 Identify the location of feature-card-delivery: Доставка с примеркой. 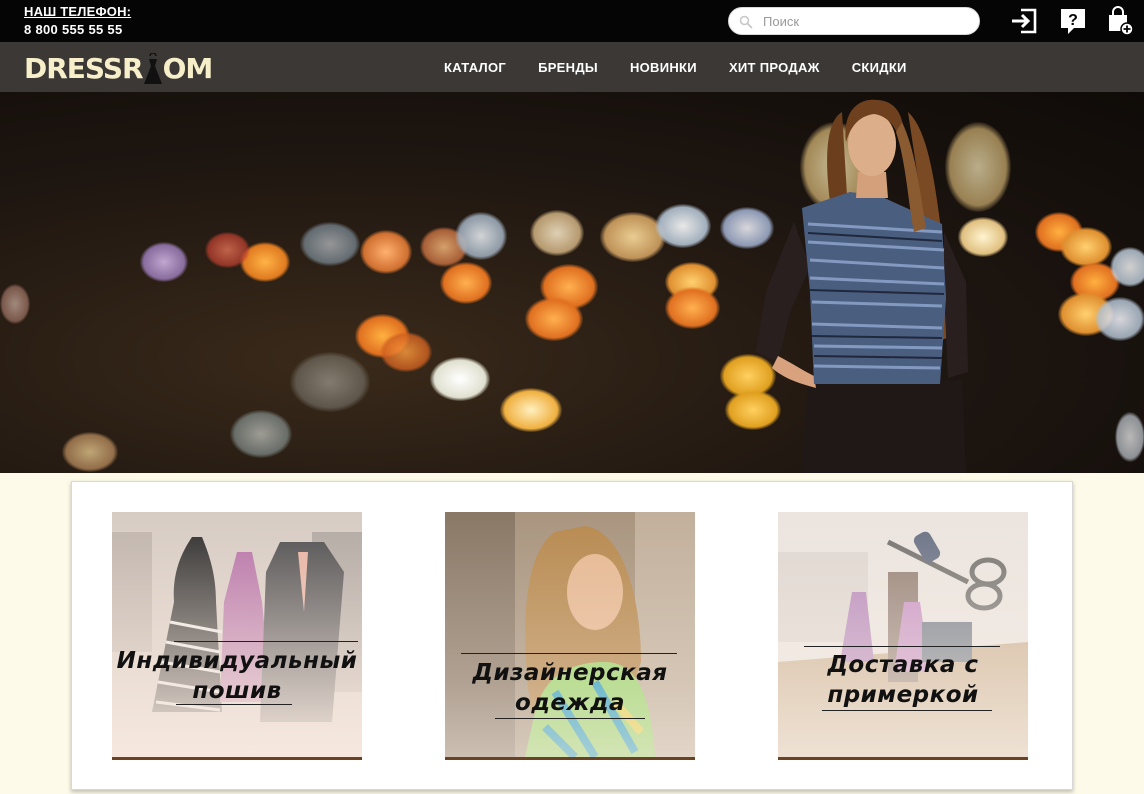
(903, 636).